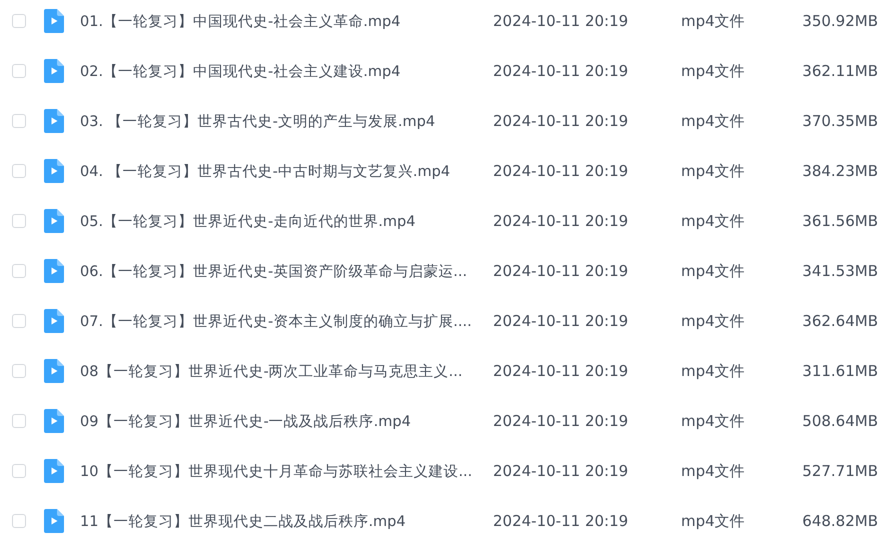  Describe the element at coordinates (839, 21) in the screenshot. I see `file-size: 350.92MB` at that location.